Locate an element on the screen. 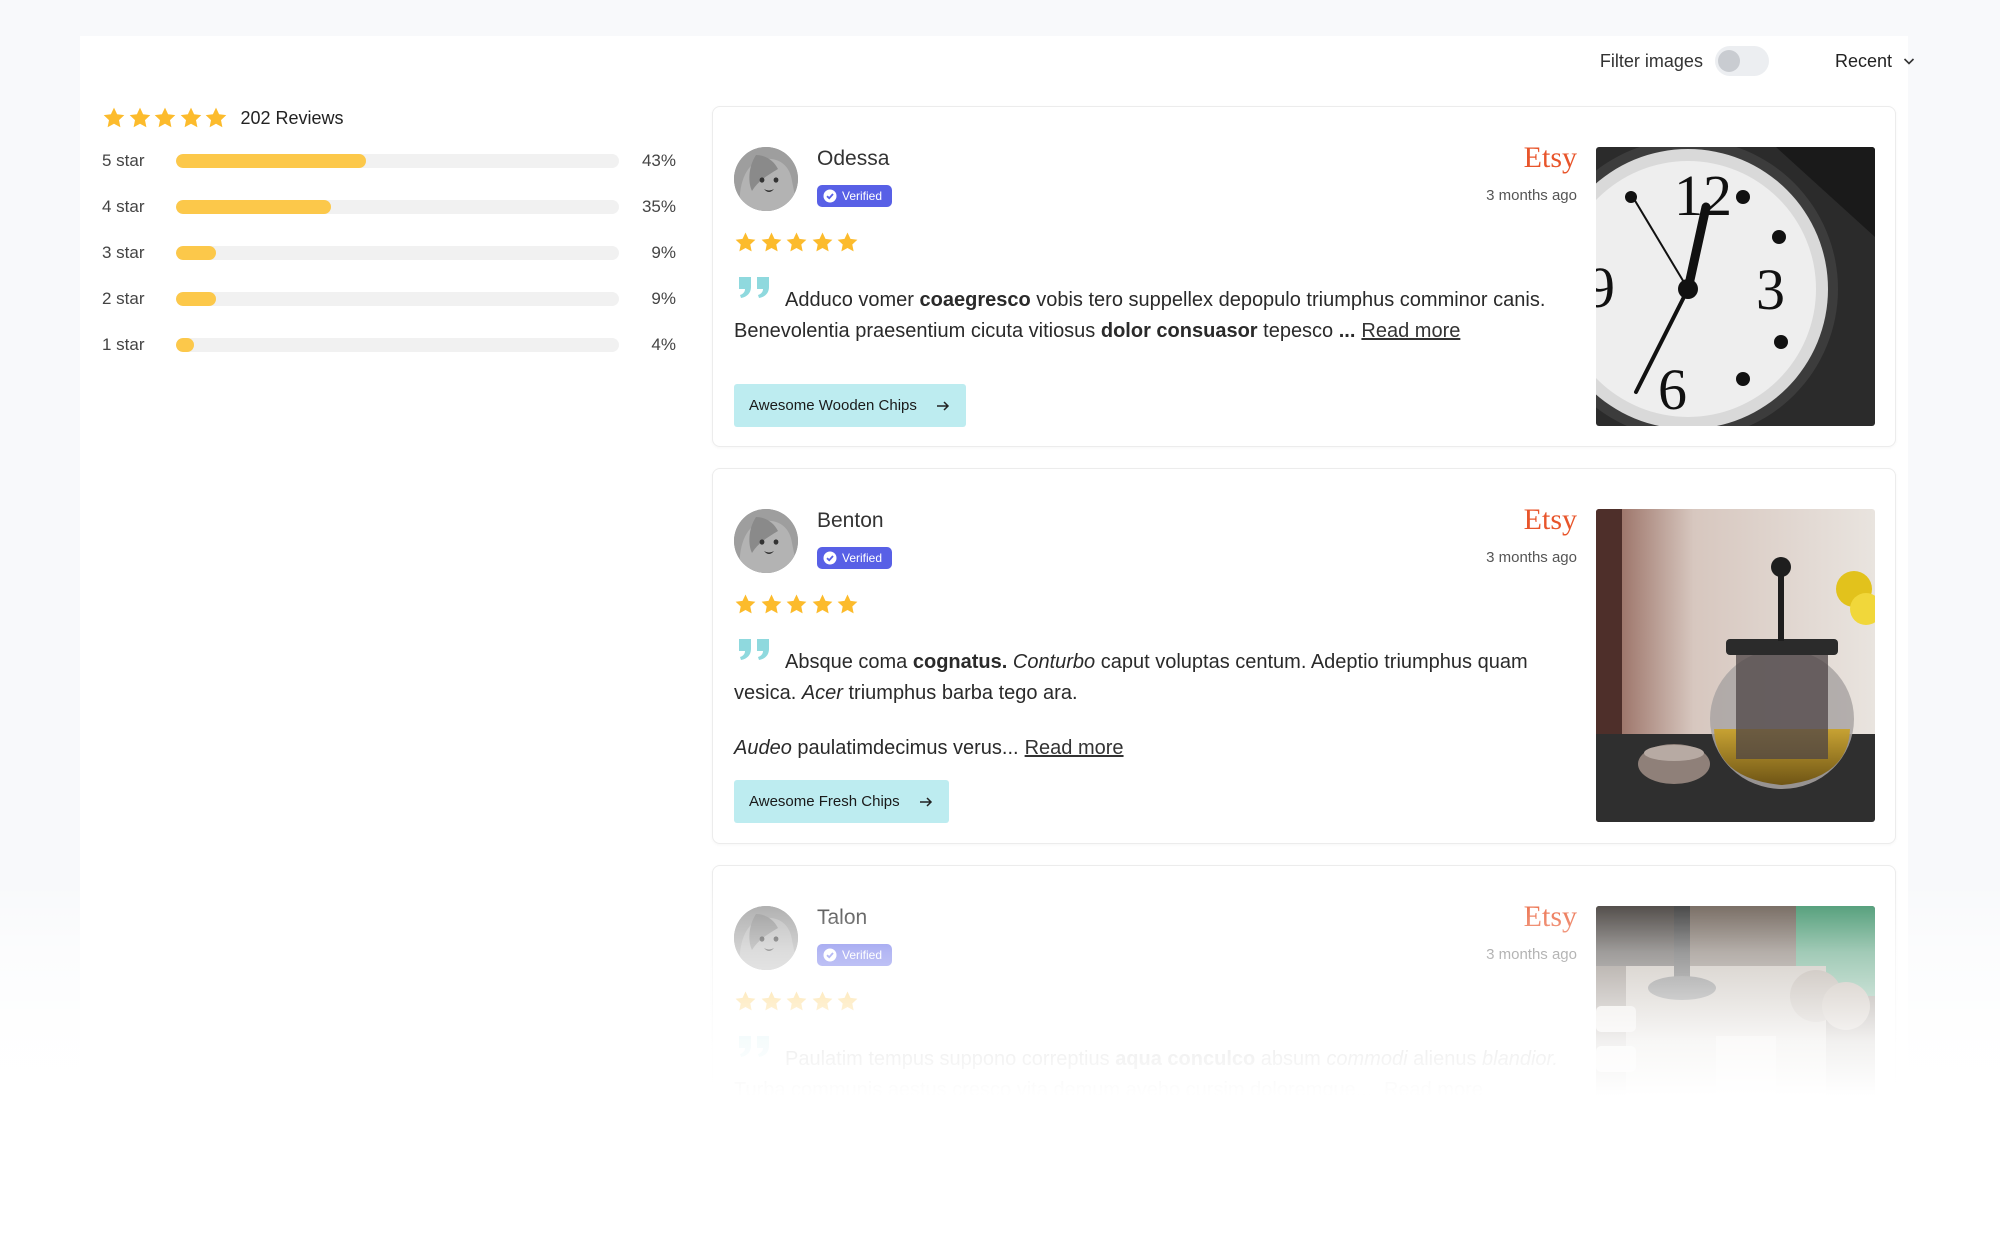 This screenshot has width=2000, height=1240. distribution-row-2: 2 star 9% is located at coordinates (389, 299).